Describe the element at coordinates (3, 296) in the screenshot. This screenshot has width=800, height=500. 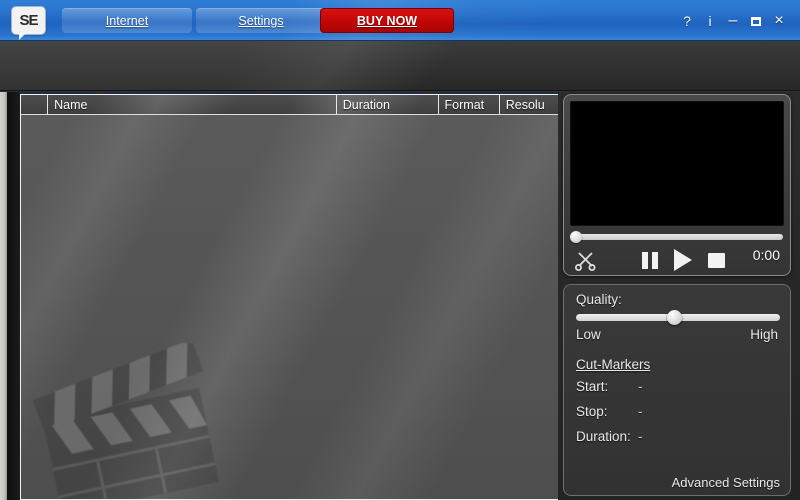
I see `window-left-border` at that location.